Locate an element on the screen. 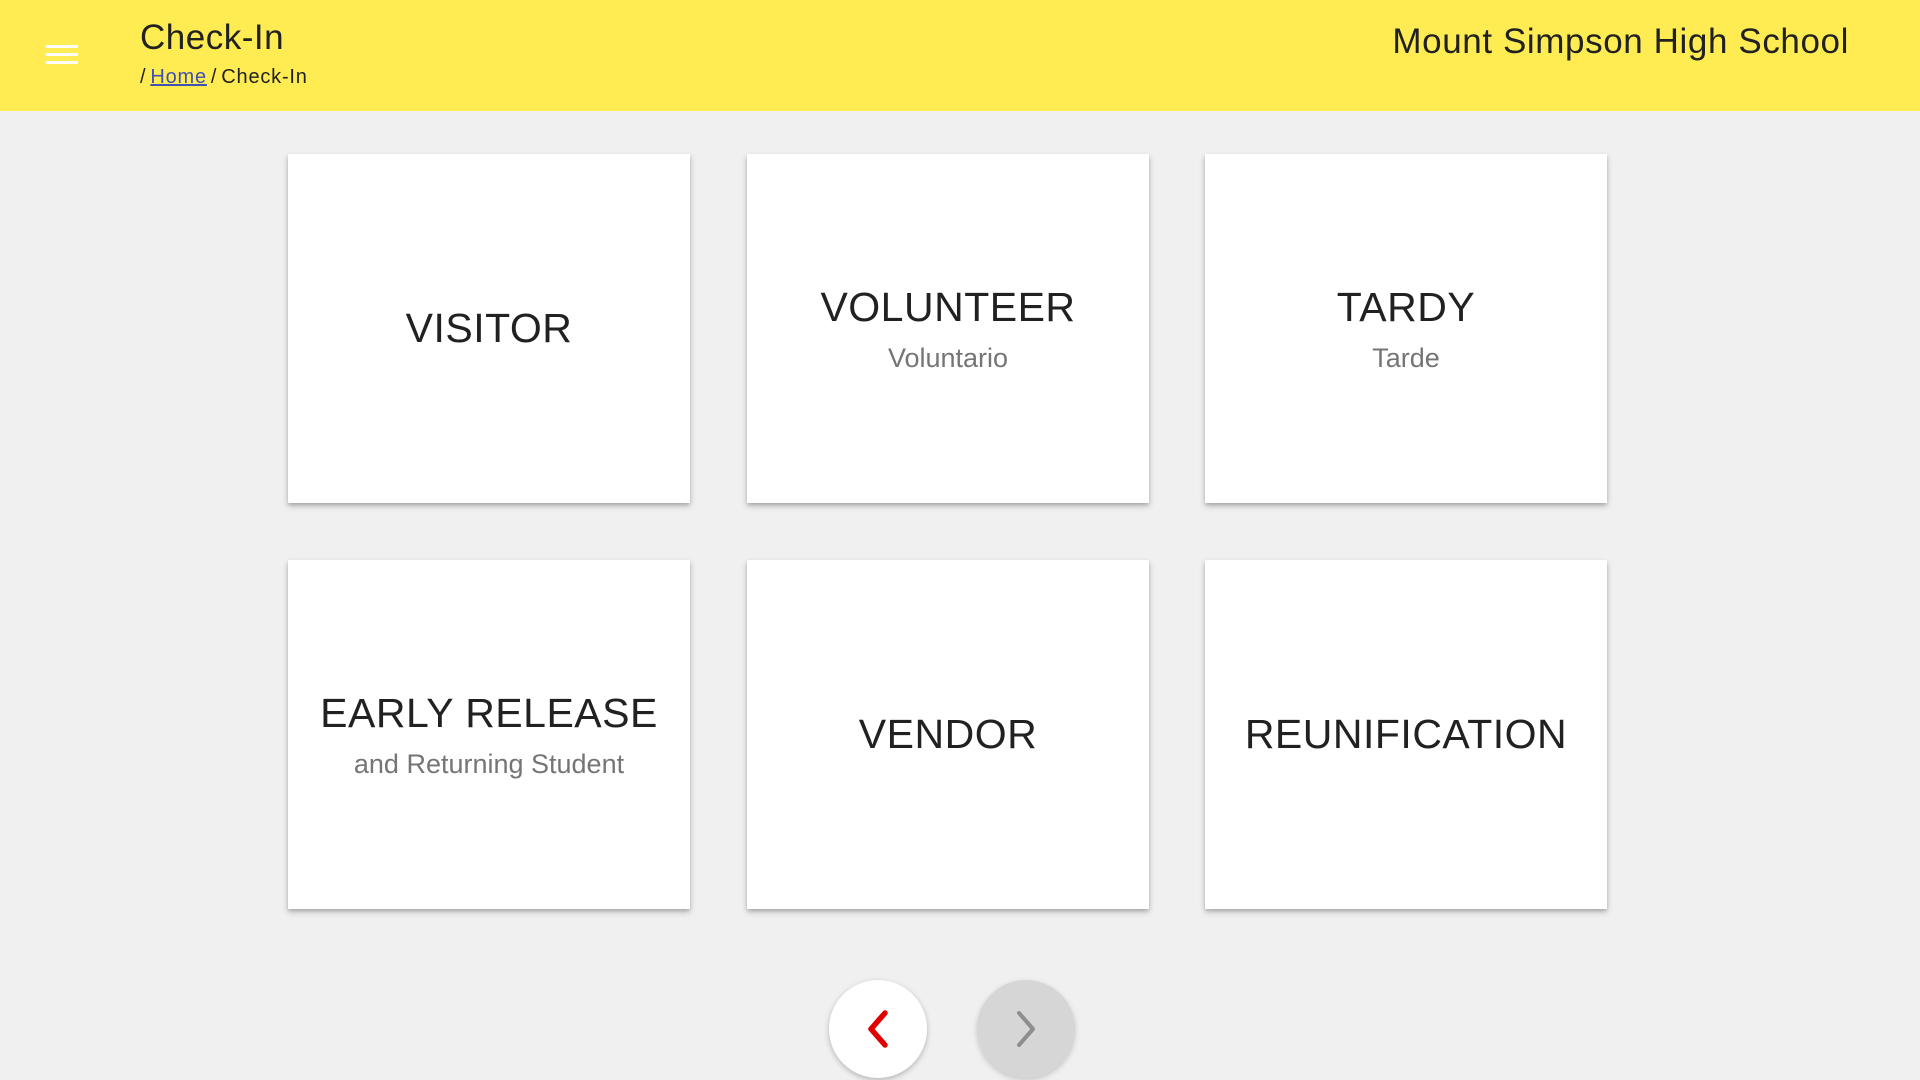 Image resolution: width=1920 pixels, height=1080 pixels. tardy-tile: TARDY Tarde is located at coordinates (1406, 328).